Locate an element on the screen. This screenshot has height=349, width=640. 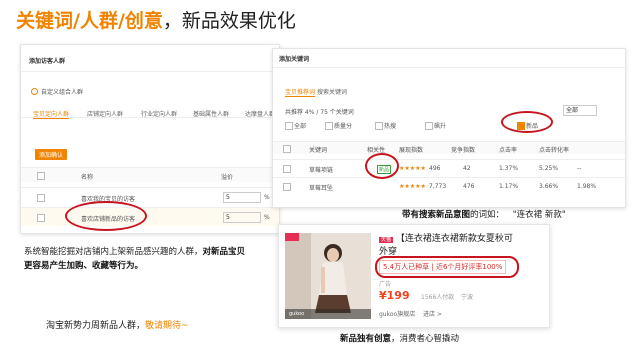
keyword: 草莓耳坠 is located at coordinates (321, 188).